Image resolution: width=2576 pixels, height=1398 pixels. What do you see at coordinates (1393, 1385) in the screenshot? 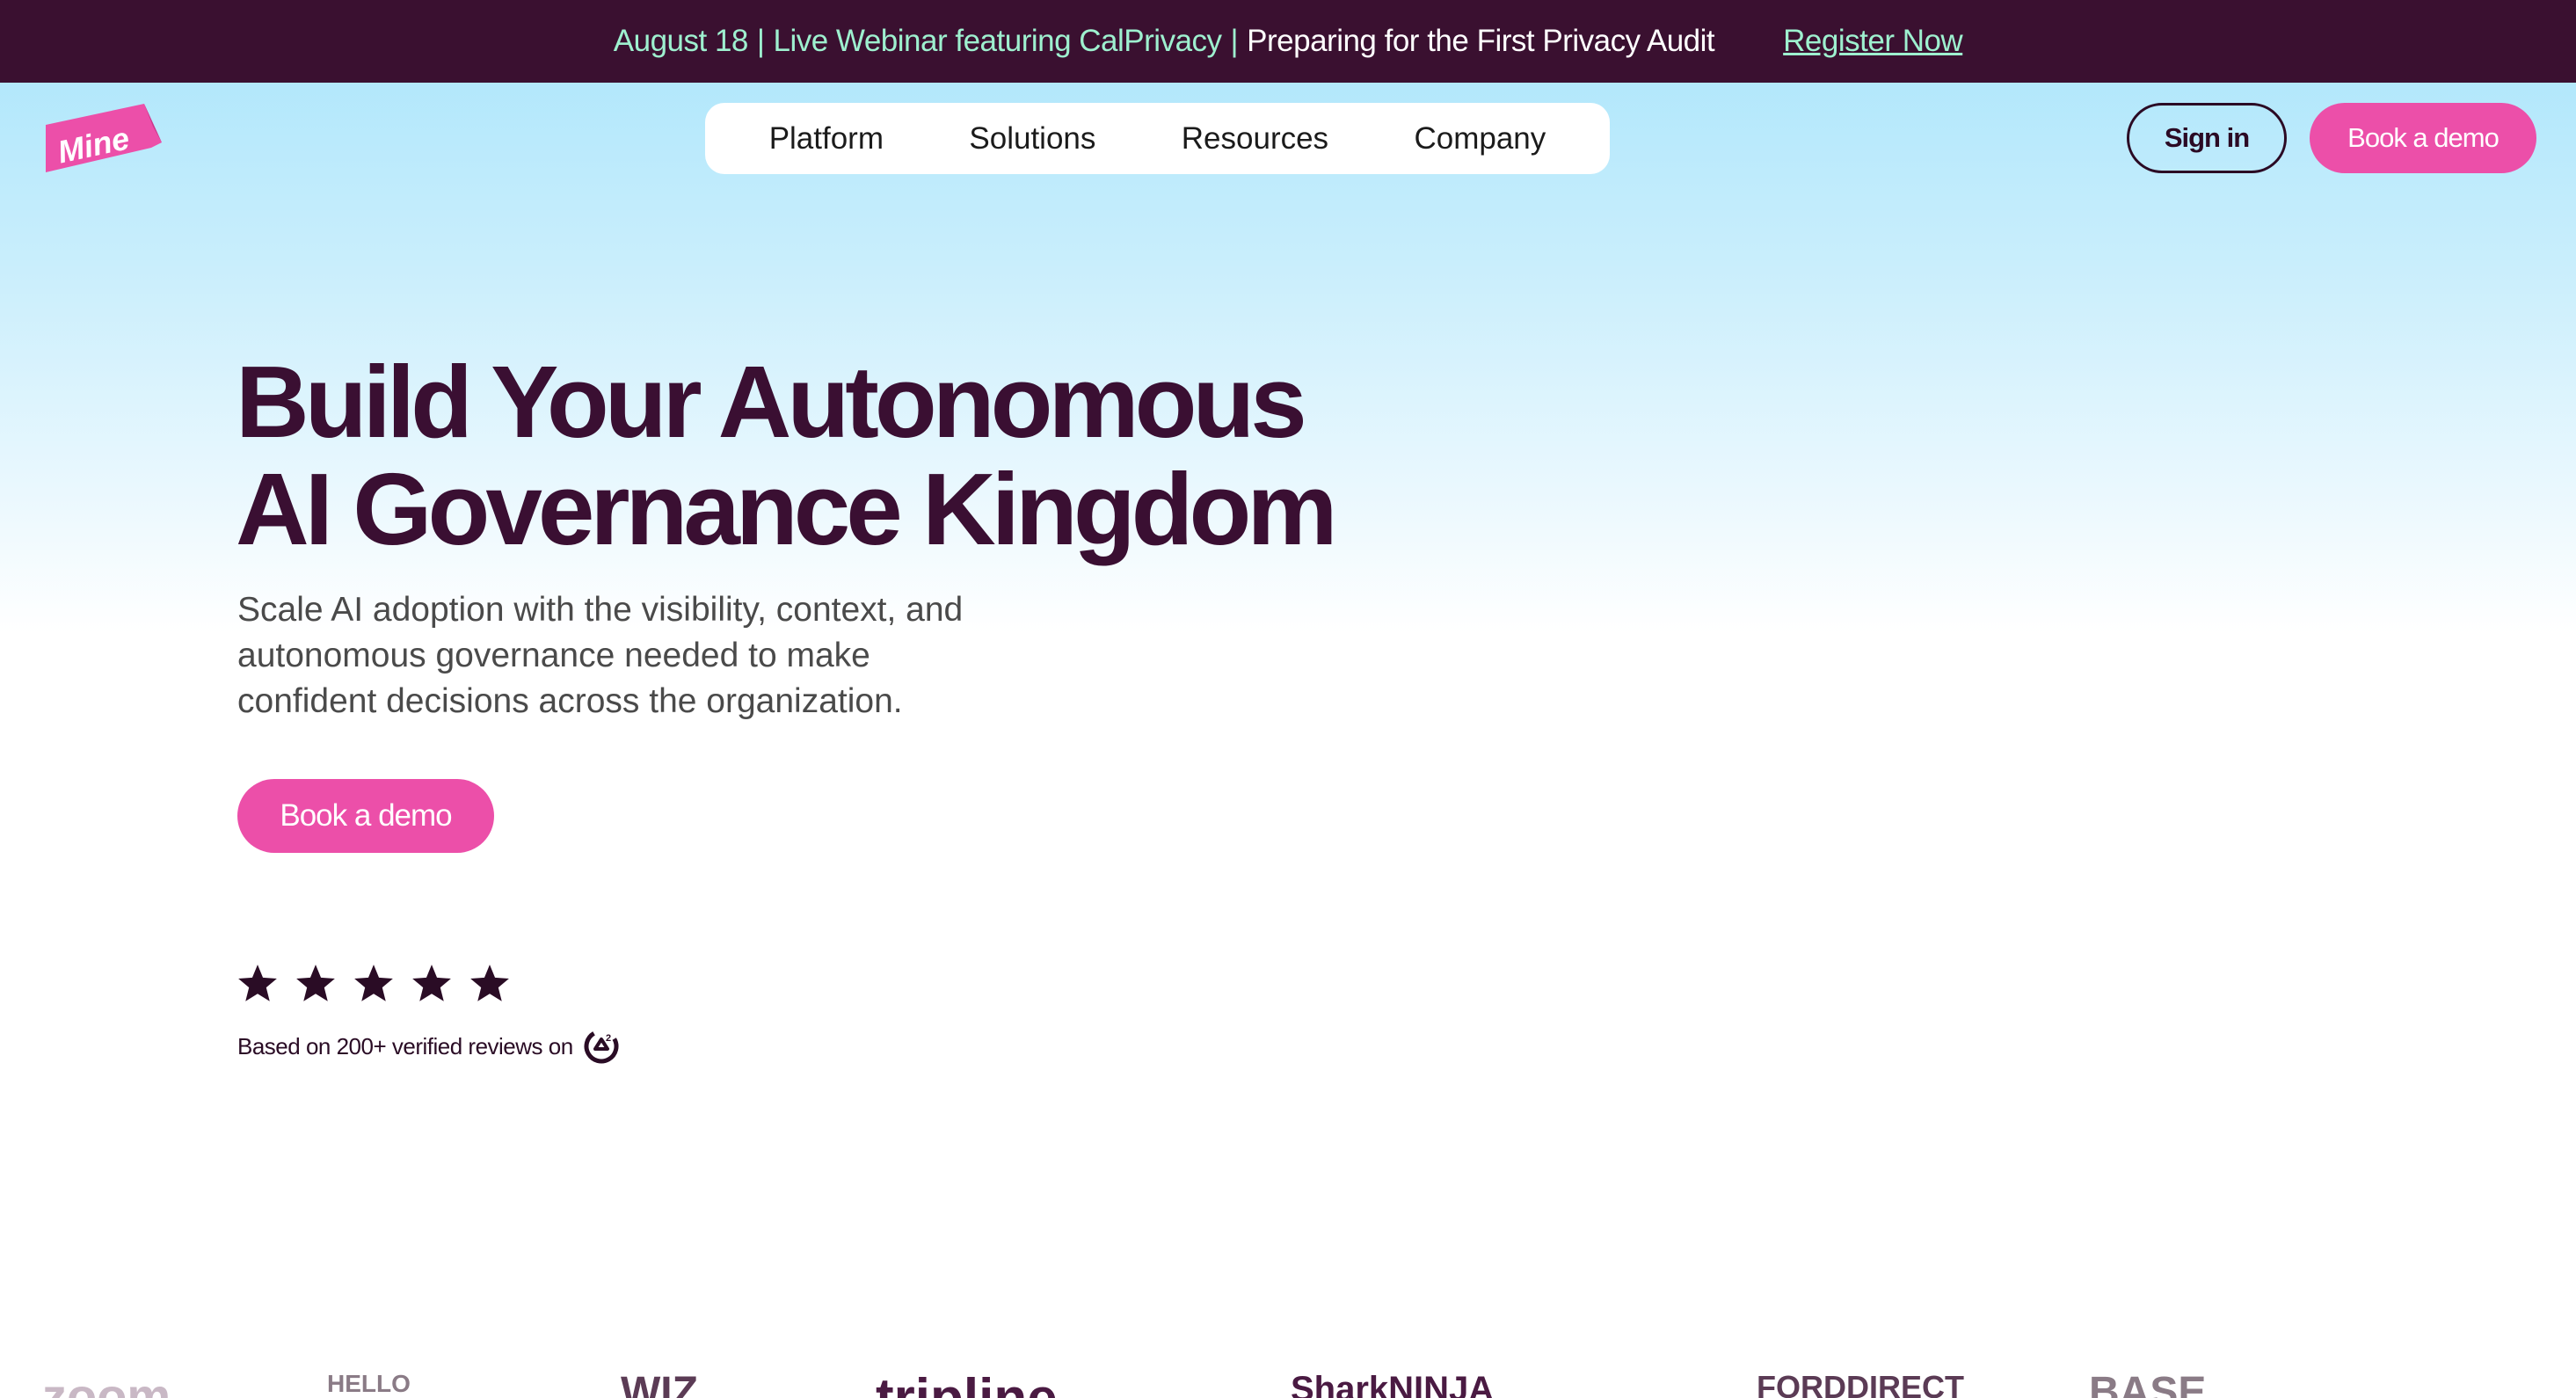
I see `customer-logo-sharkninja: SharkNINJA` at bounding box center [1393, 1385].